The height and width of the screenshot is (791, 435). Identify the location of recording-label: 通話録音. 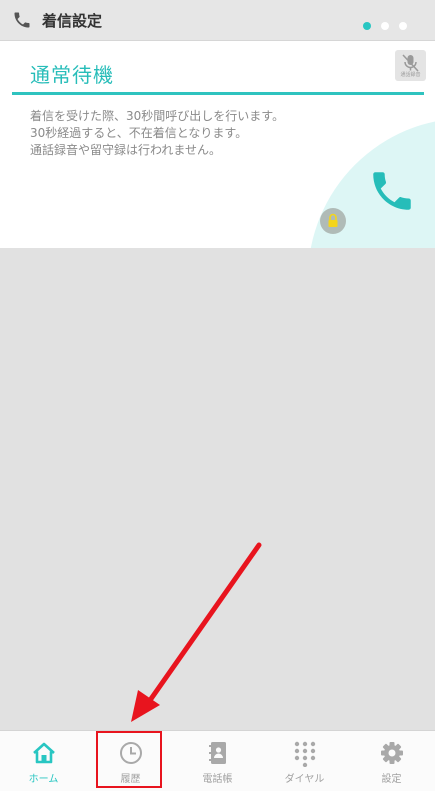
(410, 75).